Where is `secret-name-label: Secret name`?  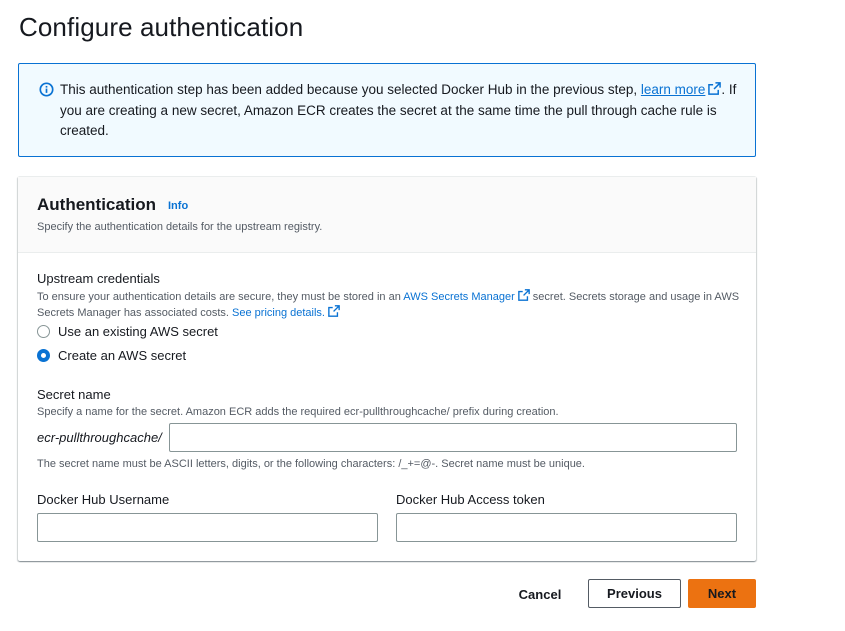 secret-name-label: Secret name is located at coordinates (74, 394).